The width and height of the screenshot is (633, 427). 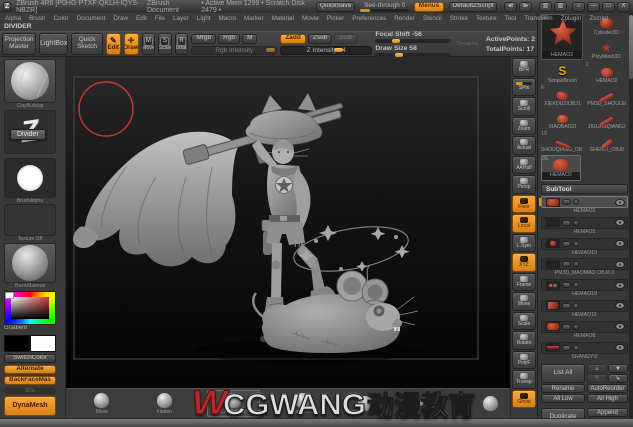 I want to click on zcut-button: Zcut, so click(x=345, y=38).